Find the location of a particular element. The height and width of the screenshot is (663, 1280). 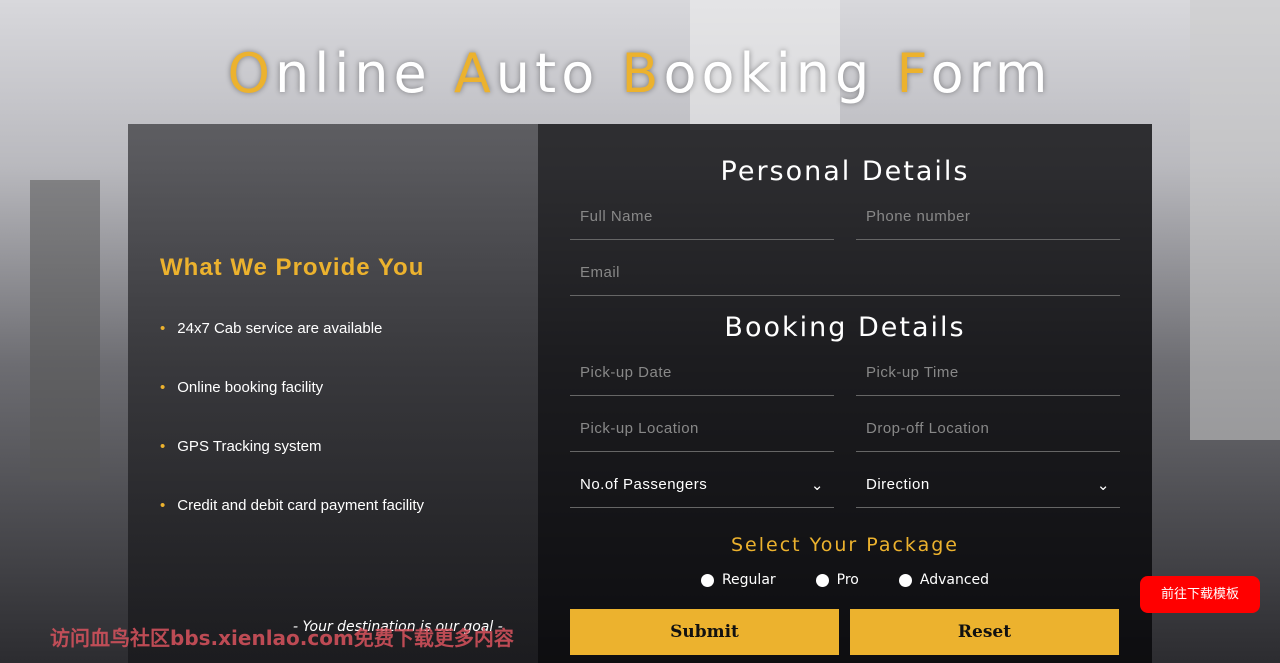

dropoff-location-input: Drop-off Location is located at coordinates (988, 432).